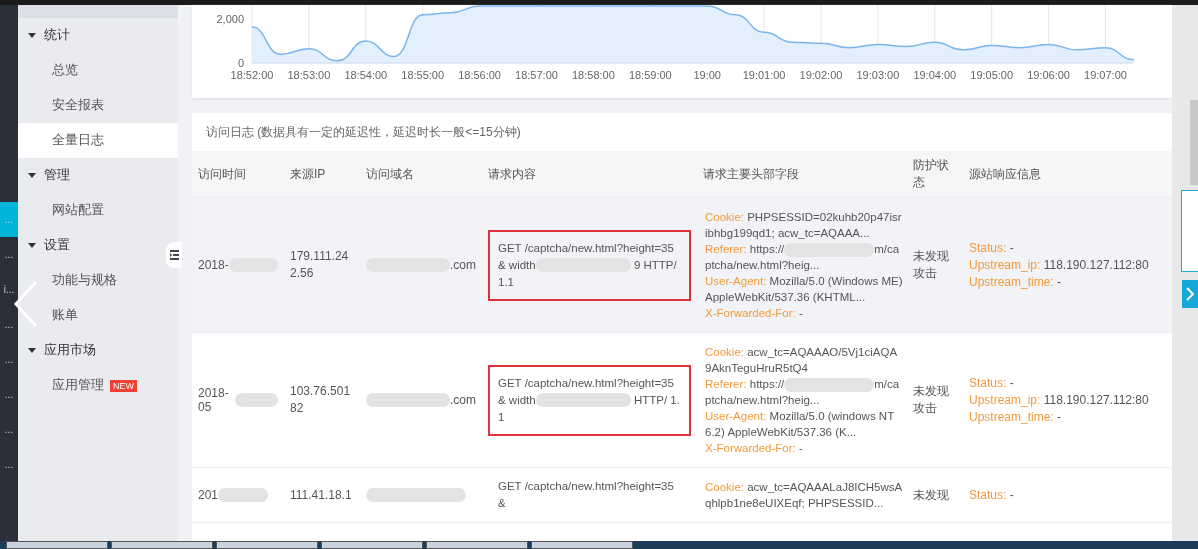 Image resolution: width=1198 pixels, height=549 pixels. I want to click on x-tick-label: 18:54:00, so click(366, 75).